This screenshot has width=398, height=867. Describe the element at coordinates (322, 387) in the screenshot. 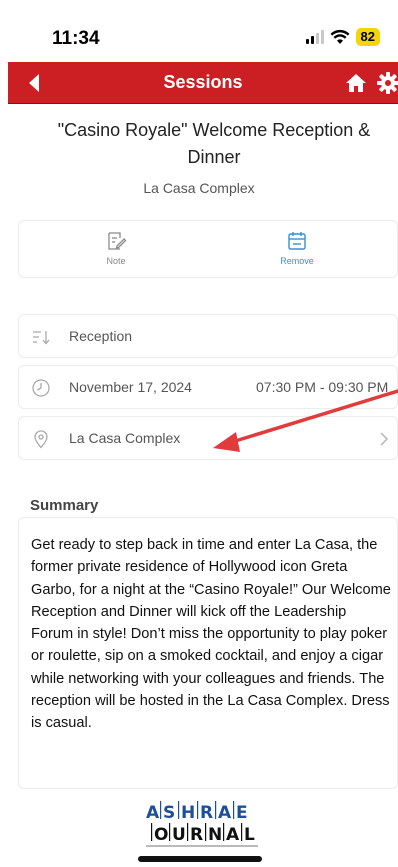

I see `session-time: 07:30 PM - 09:30 PM` at that location.